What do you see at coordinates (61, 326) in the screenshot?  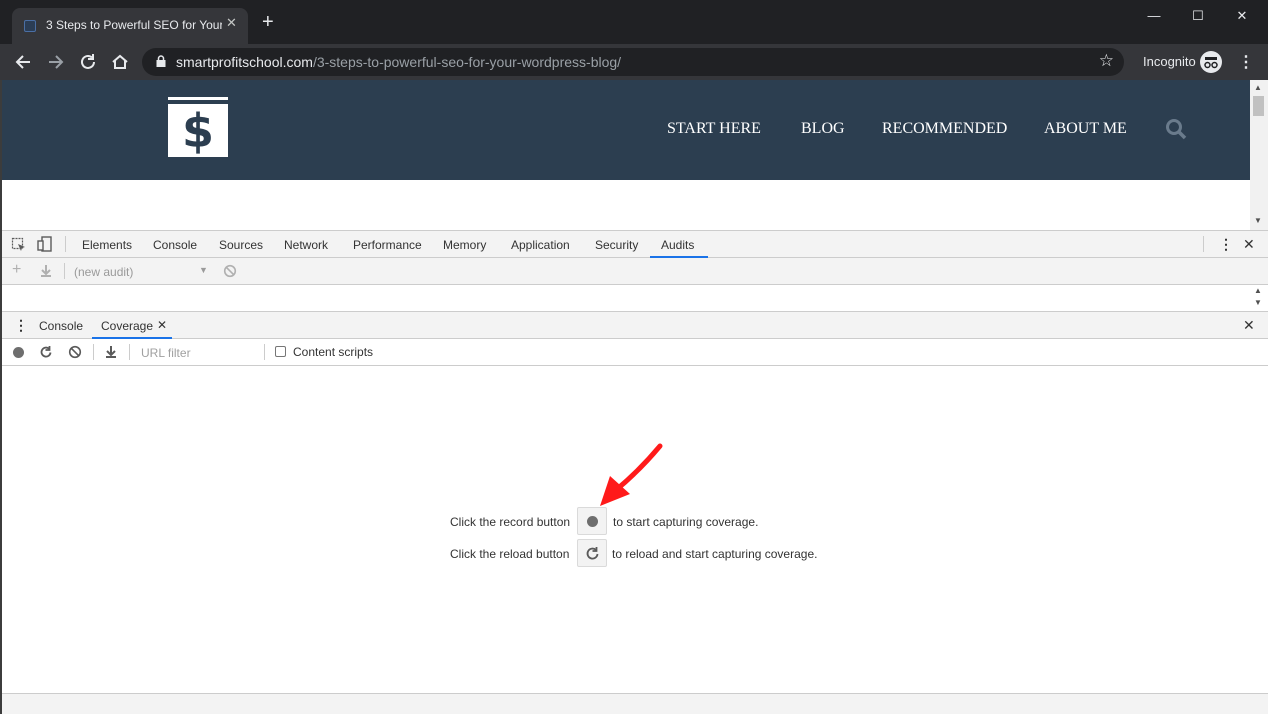 I see `drawer-tab-console: Console` at bounding box center [61, 326].